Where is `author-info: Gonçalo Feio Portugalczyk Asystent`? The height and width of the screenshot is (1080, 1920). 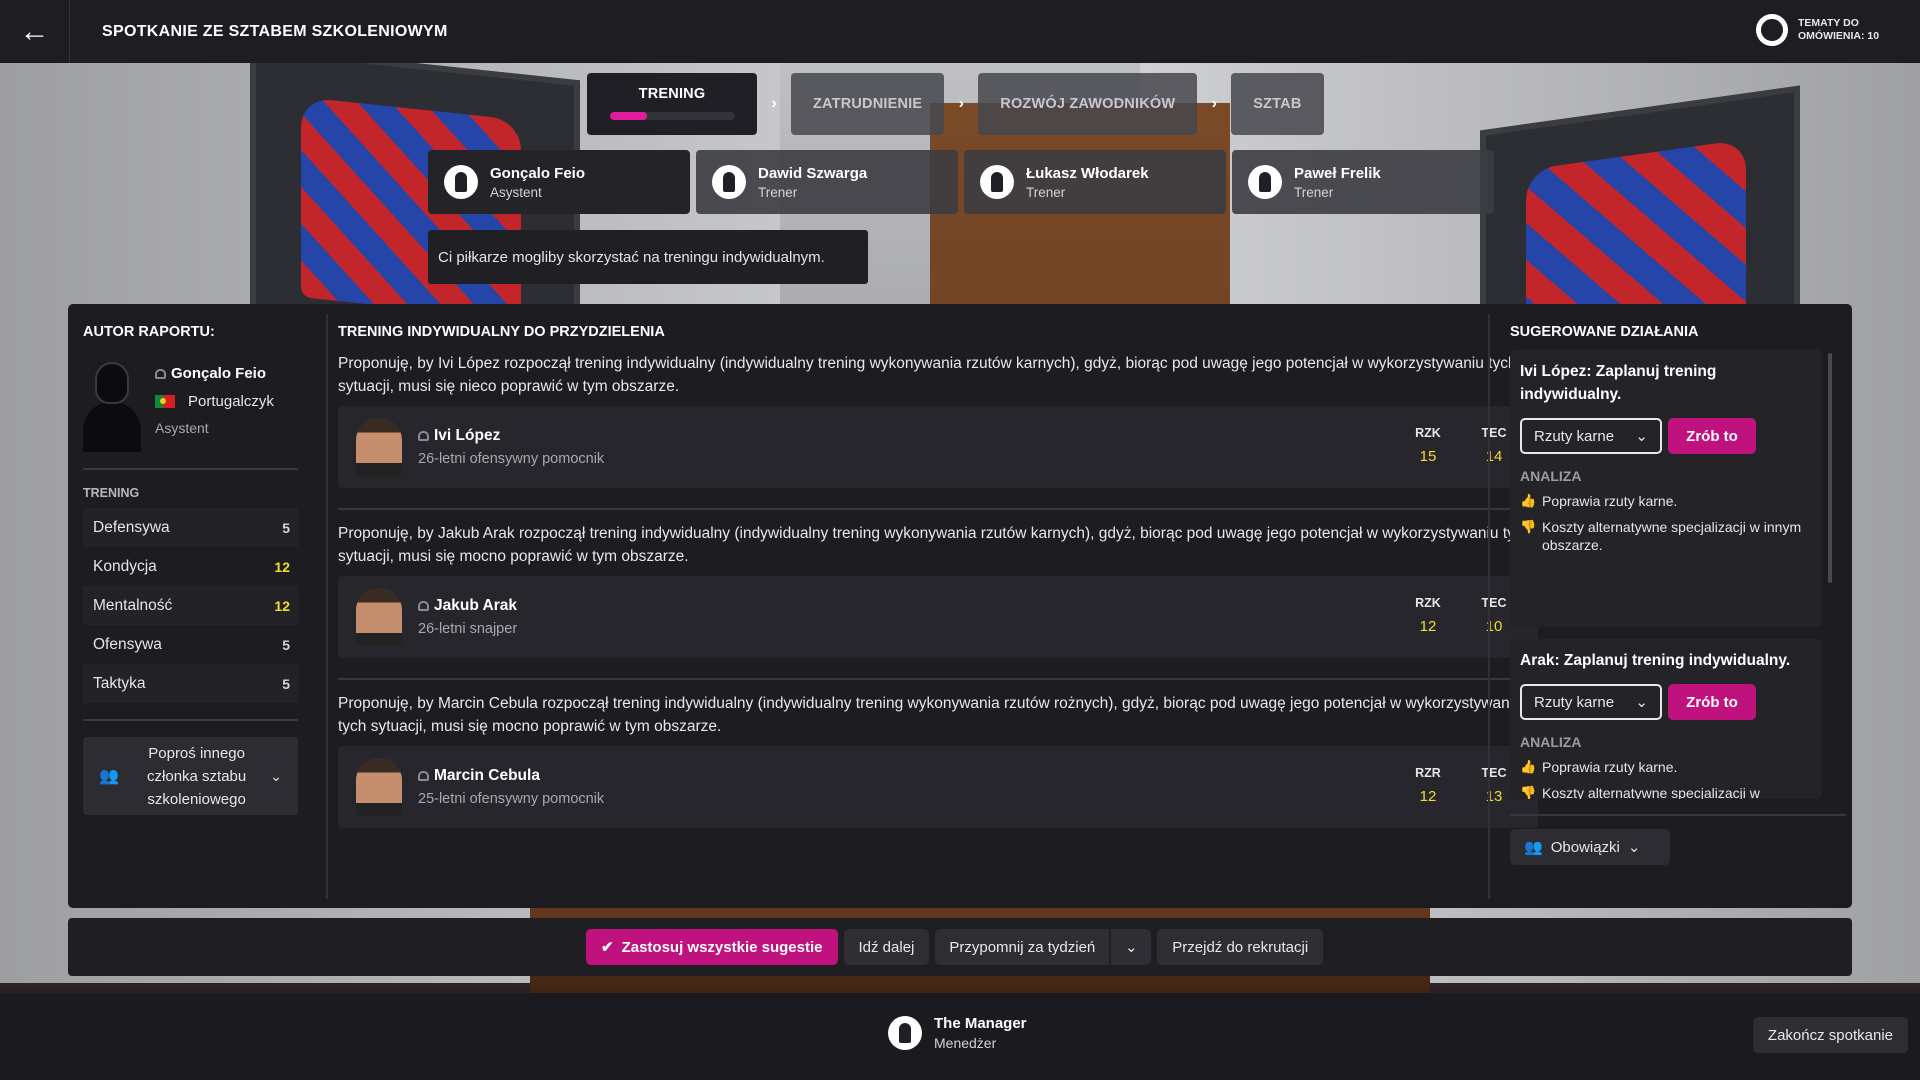
author-info: Gonçalo Feio Portugalczyk Asystent is located at coordinates (190, 407).